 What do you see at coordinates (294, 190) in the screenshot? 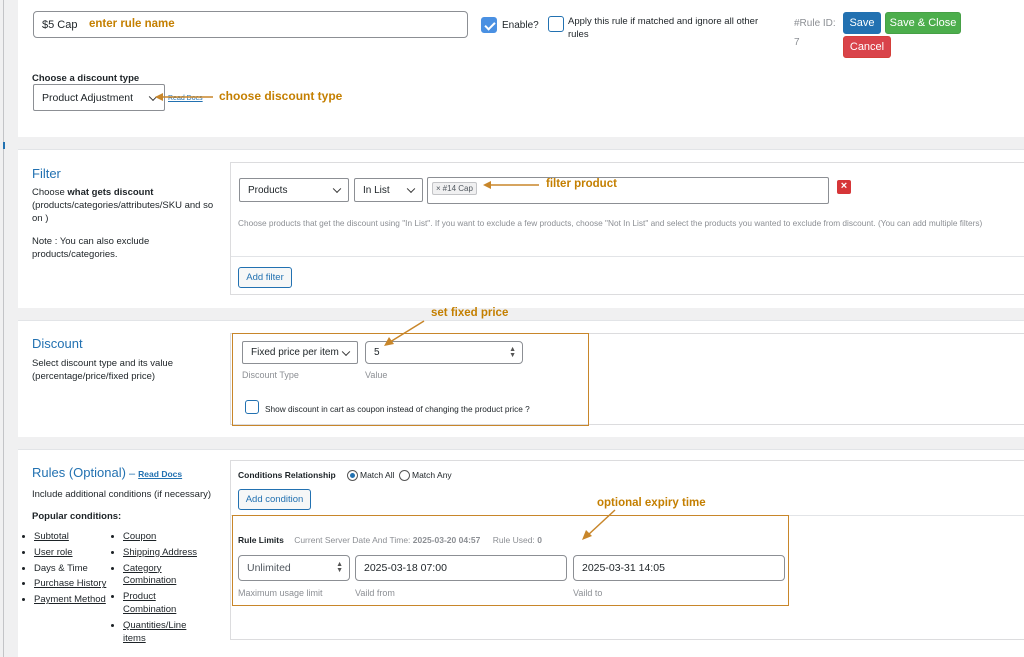
I see `filter-type-select: Products` at bounding box center [294, 190].